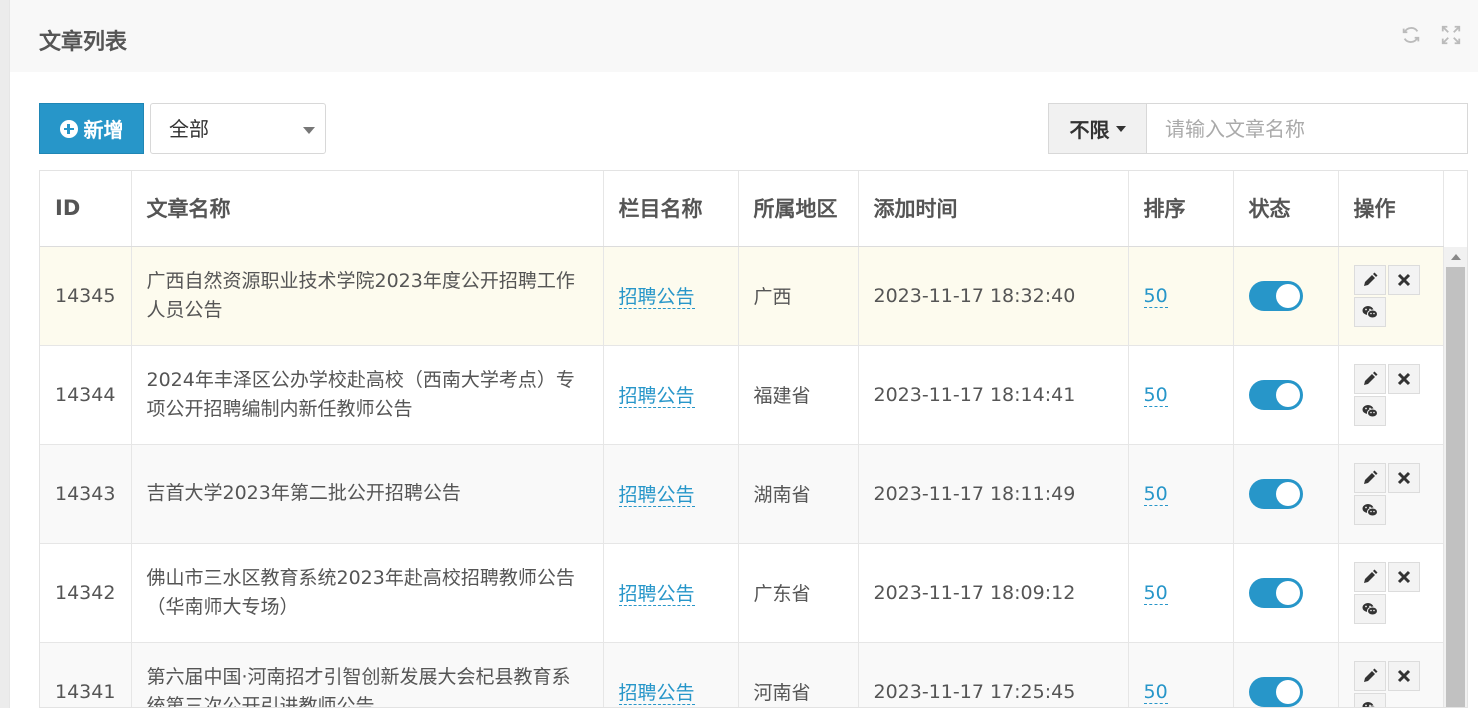  I want to click on refresh-icon, so click(1411, 35).